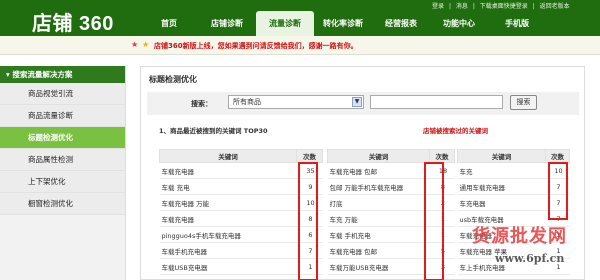  I want to click on top-links: 登录 | 消息 | 下载桌面快捷登录 | 返回老版本, so click(502, 5).